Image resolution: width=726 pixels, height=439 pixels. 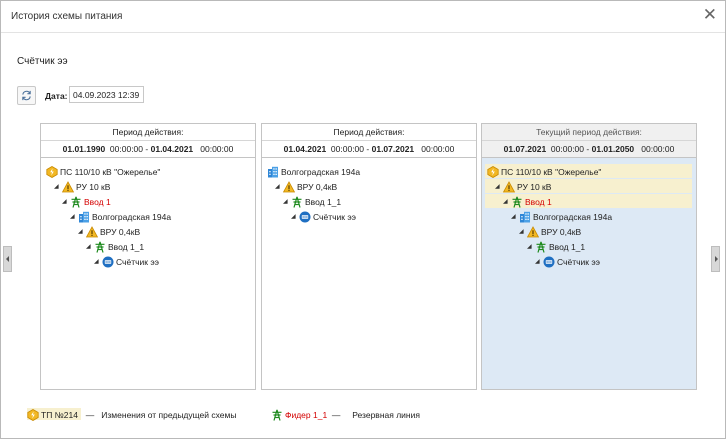 What do you see at coordinates (169, 414) in the screenshot?
I see `legend-changed-text: Изменения от предыдущей схемы` at bounding box center [169, 414].